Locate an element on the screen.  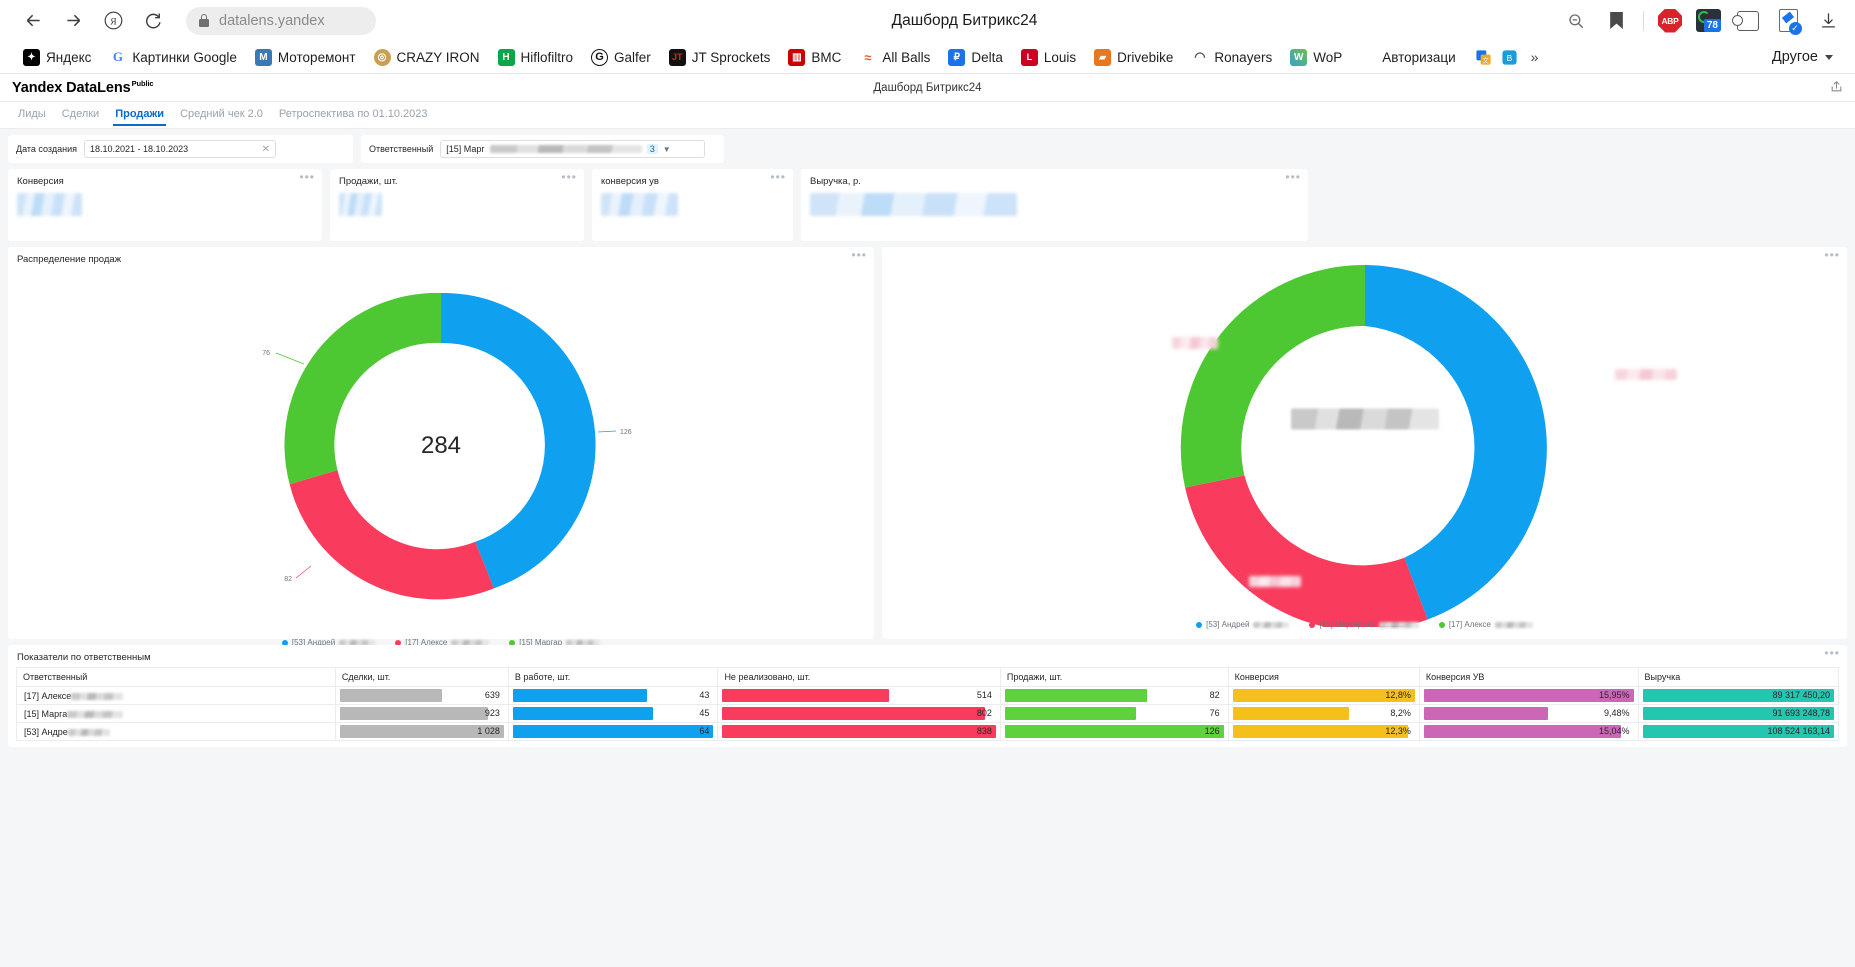
row-name-text: [17] Алексе is located at coordinates (48, 695).